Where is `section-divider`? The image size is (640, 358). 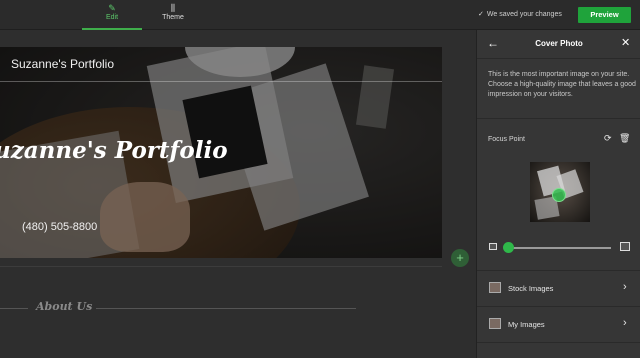
section-divider is located at coordinates (221, 266).